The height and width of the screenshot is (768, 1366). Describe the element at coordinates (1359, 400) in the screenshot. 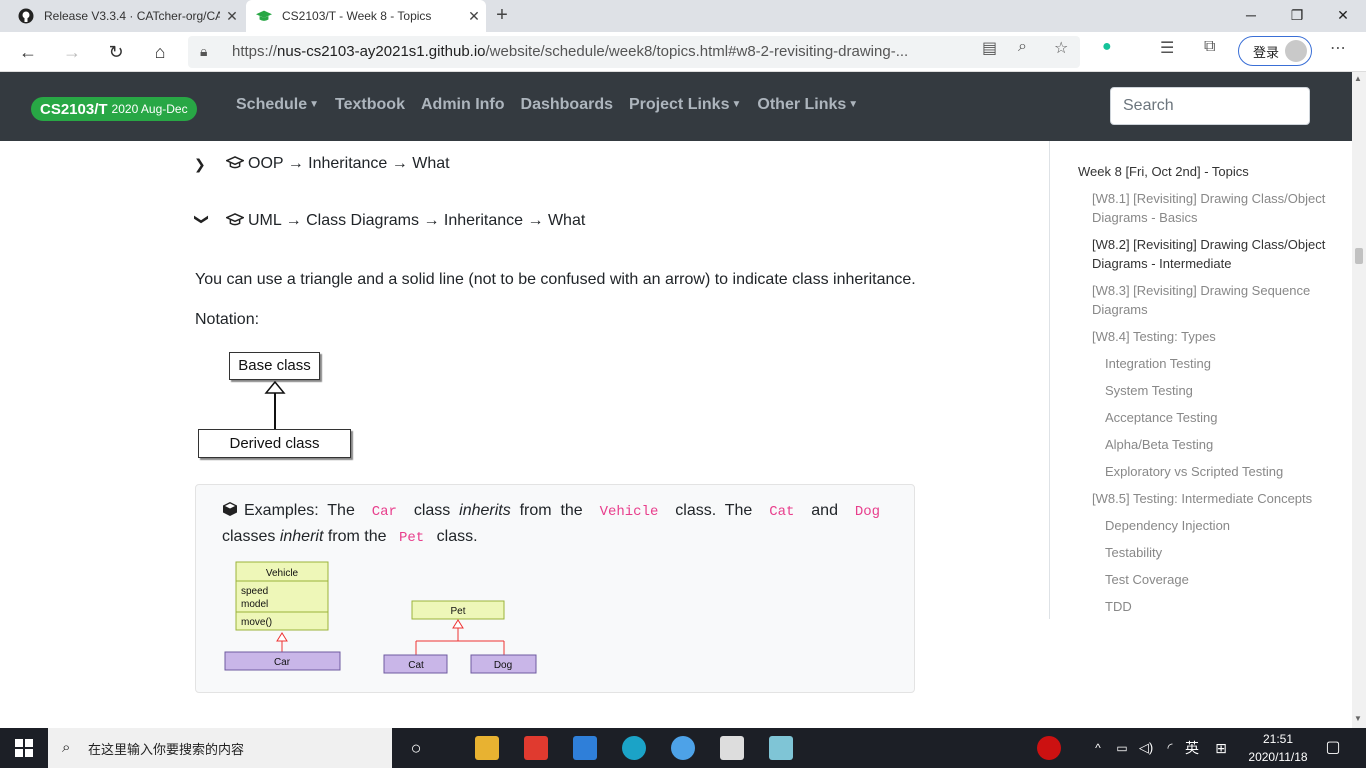

I see `page-scrollbar: ▲ ▼` at that location.